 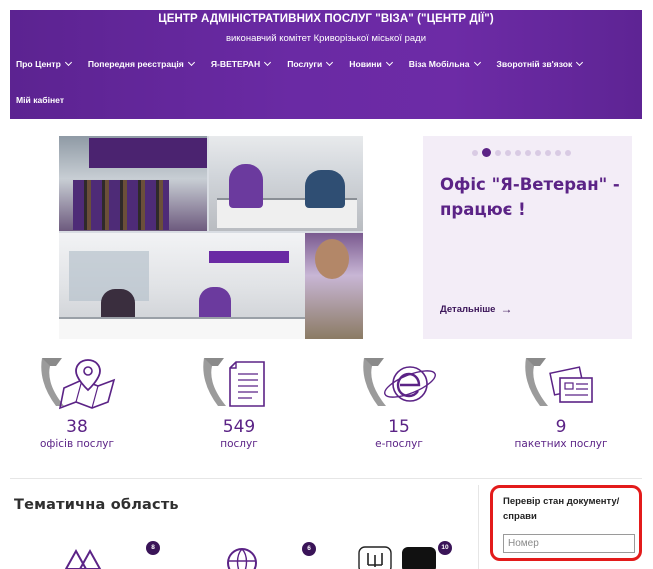 I want to click on document-icon, so click(x=234, y=382).